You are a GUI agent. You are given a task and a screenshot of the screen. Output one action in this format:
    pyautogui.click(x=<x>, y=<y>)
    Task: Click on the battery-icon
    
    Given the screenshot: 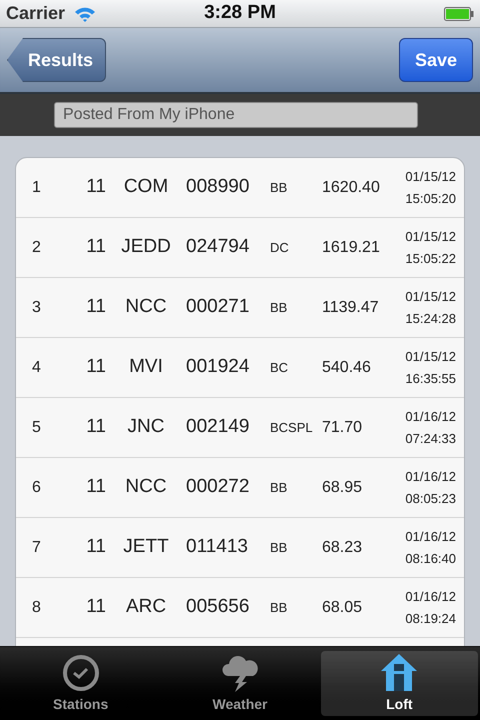 What is the action you would take?
    pyautogui.click(x=459, y=14)
    